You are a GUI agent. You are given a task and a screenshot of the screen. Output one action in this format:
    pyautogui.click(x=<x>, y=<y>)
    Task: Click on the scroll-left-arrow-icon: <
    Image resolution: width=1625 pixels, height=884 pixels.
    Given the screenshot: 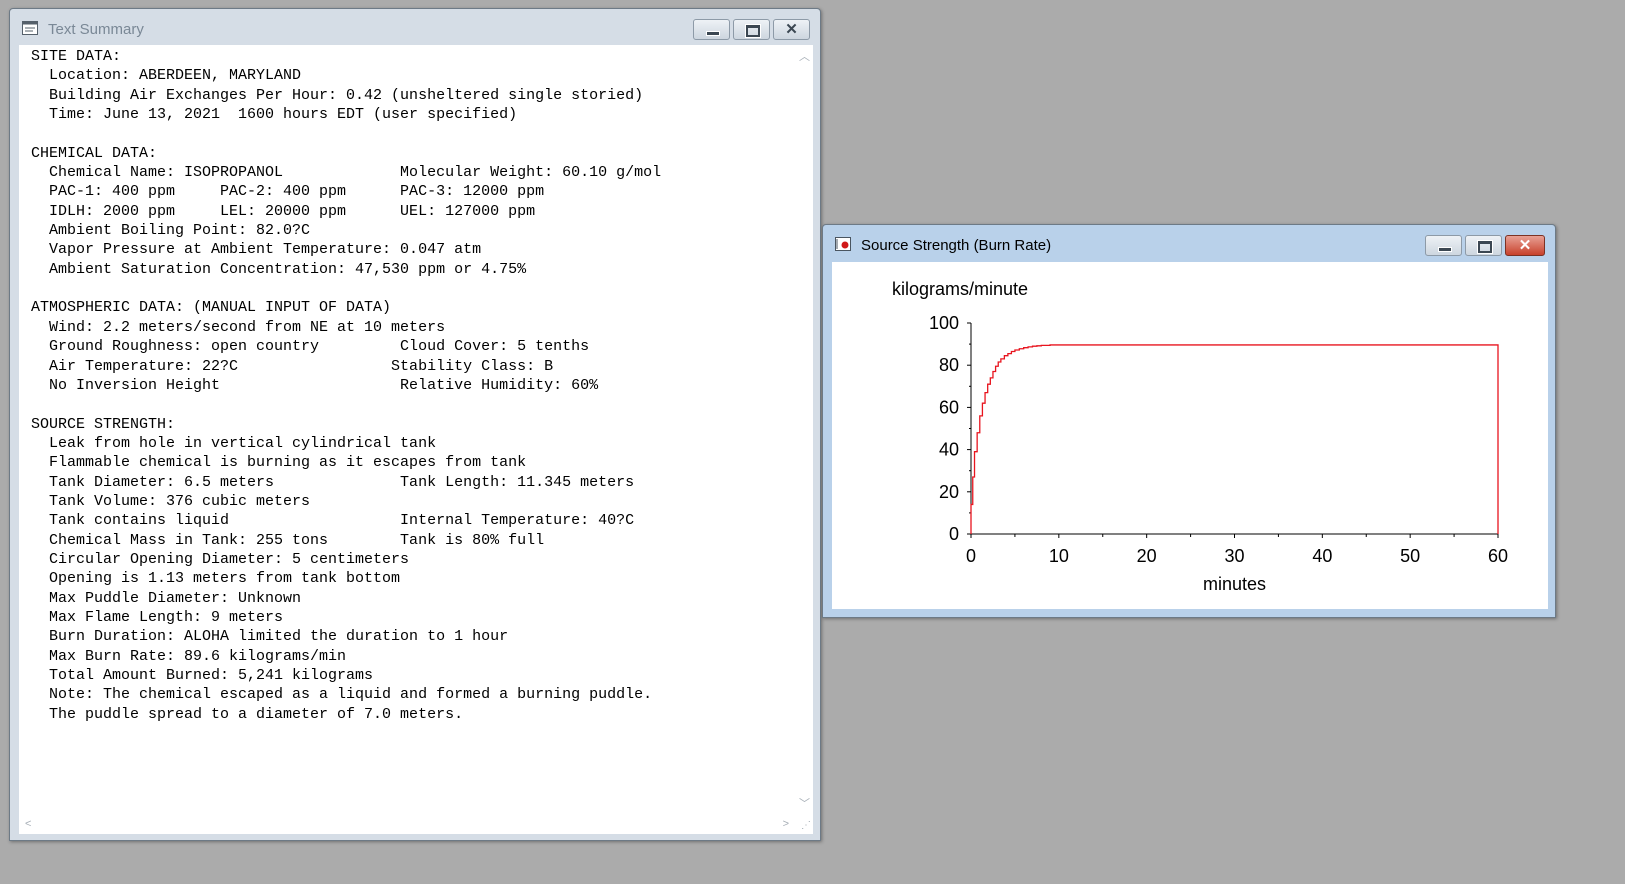 What is the action you would take?
    pyautogui.click(x=28, y=824)
    